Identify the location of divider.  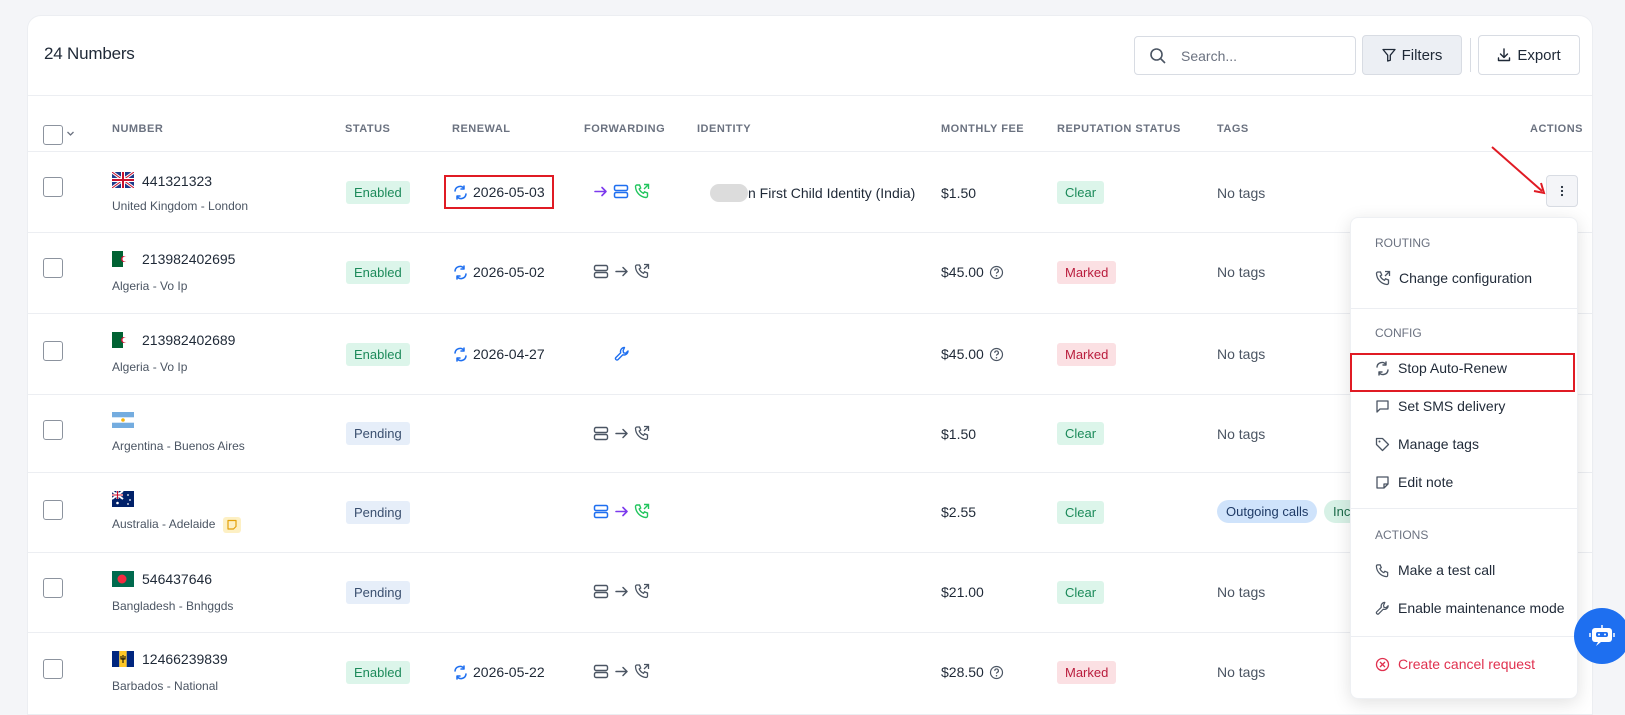
(1470, 55).